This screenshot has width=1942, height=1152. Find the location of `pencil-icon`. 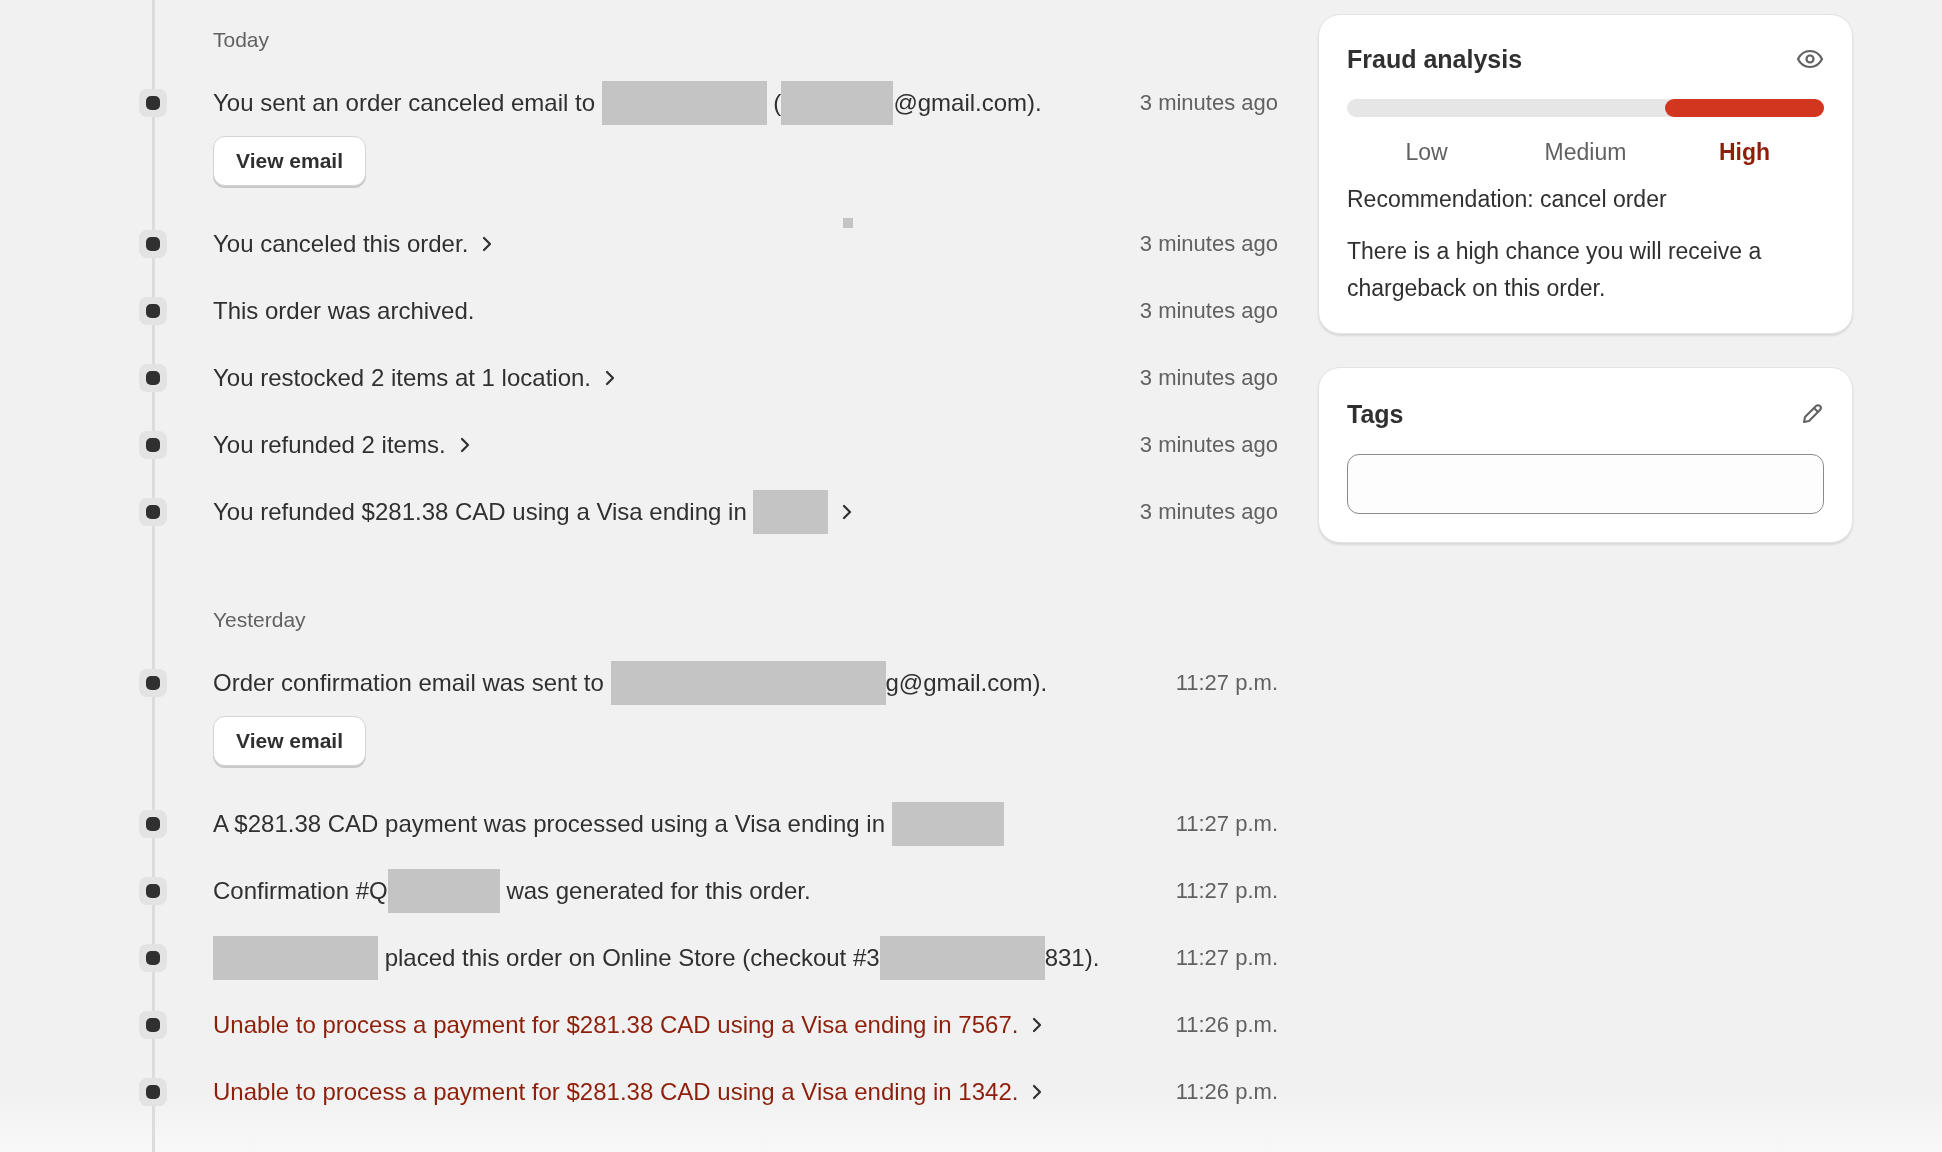

pencil-icon is located at coordinates (1812, 414).